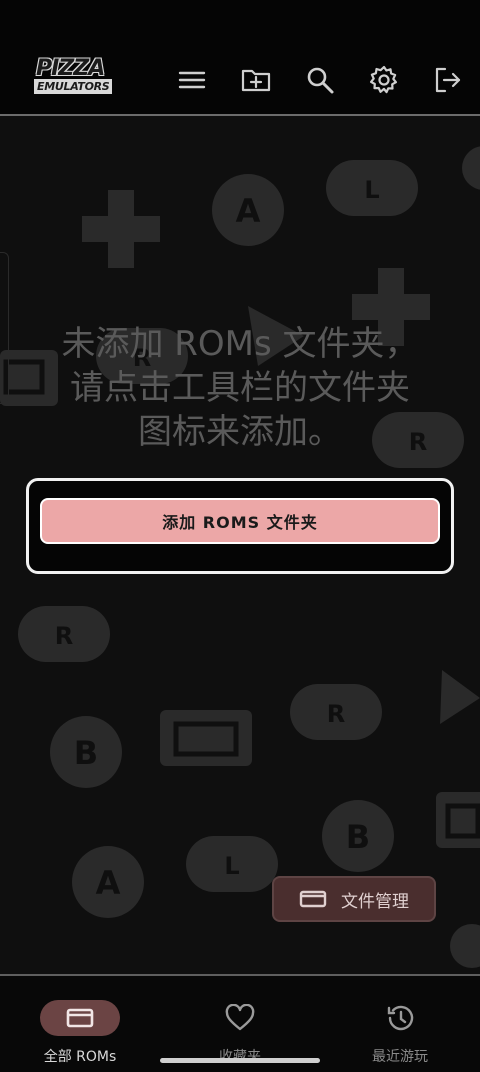 The image size is (480, 1072). Describe the element at coordinates (384, 80) in the screenshot. I see `gear-icon` at that location.